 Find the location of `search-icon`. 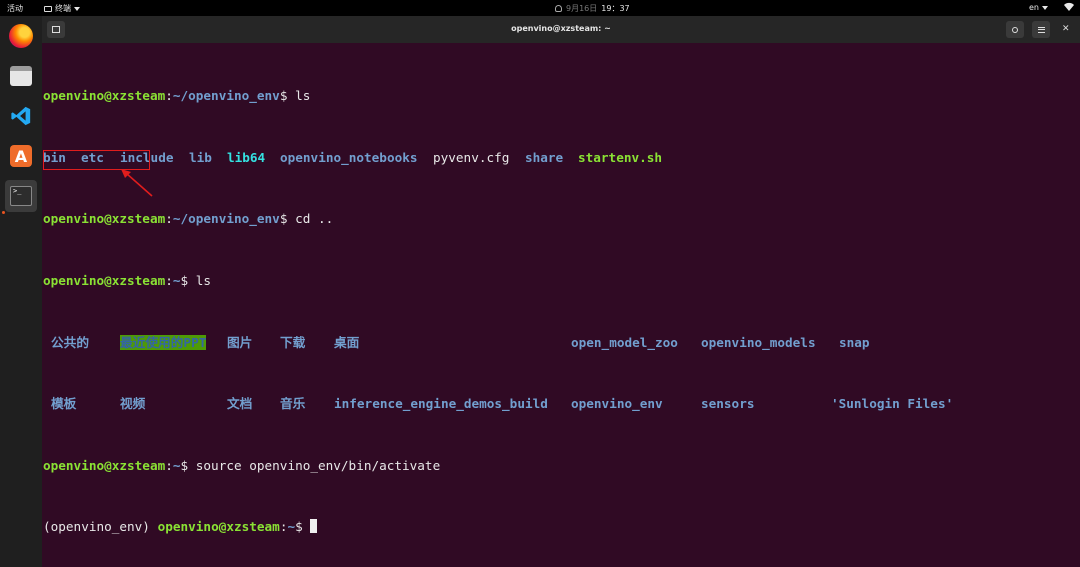

search-icon is located at coordinates (1015, 29).